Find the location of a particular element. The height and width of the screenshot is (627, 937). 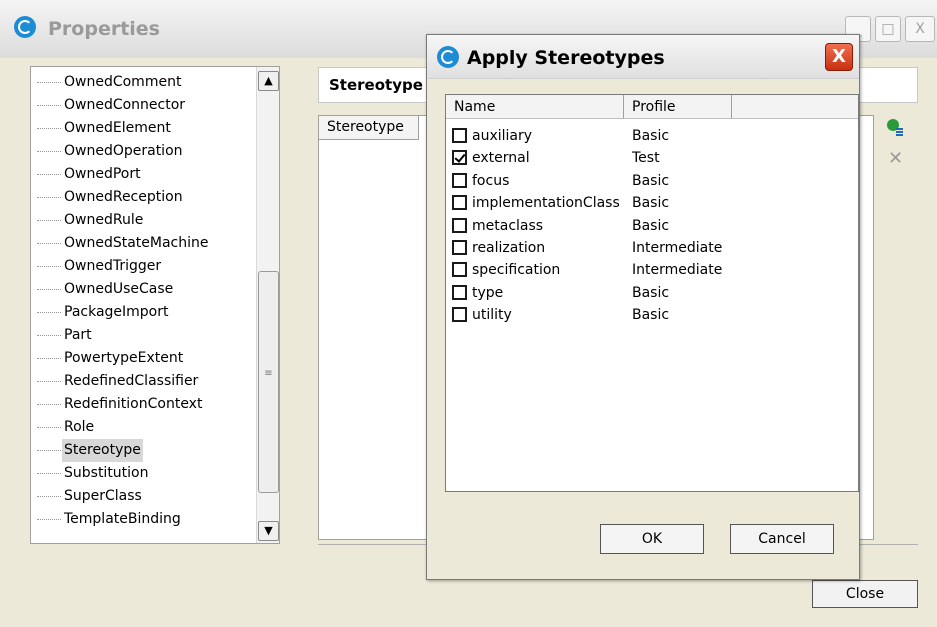

dialog-close-button: X is located at coordinates (839, 57).